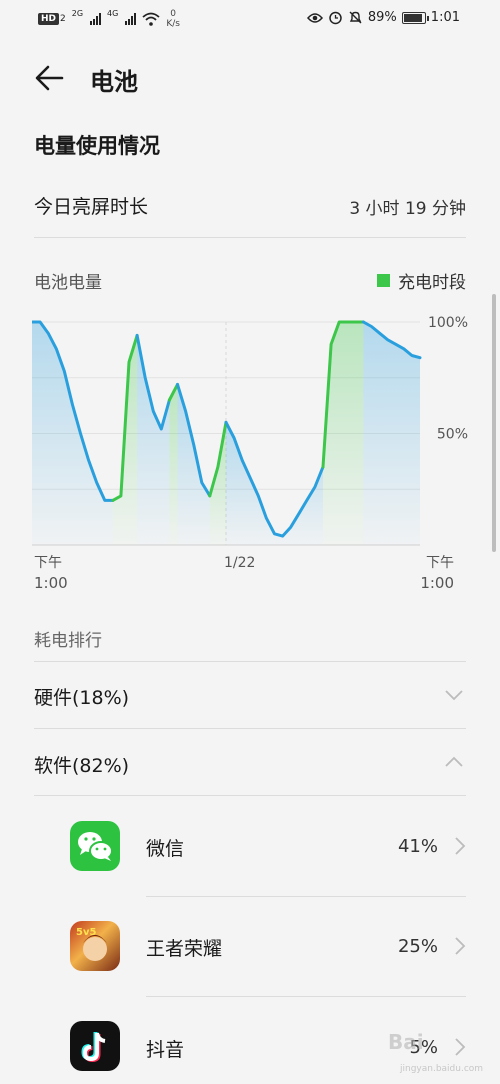  What do you see at coordinates (454, 695) in the screenshot?
I see `chevron-down-icon` at bounding box center [454, 695].